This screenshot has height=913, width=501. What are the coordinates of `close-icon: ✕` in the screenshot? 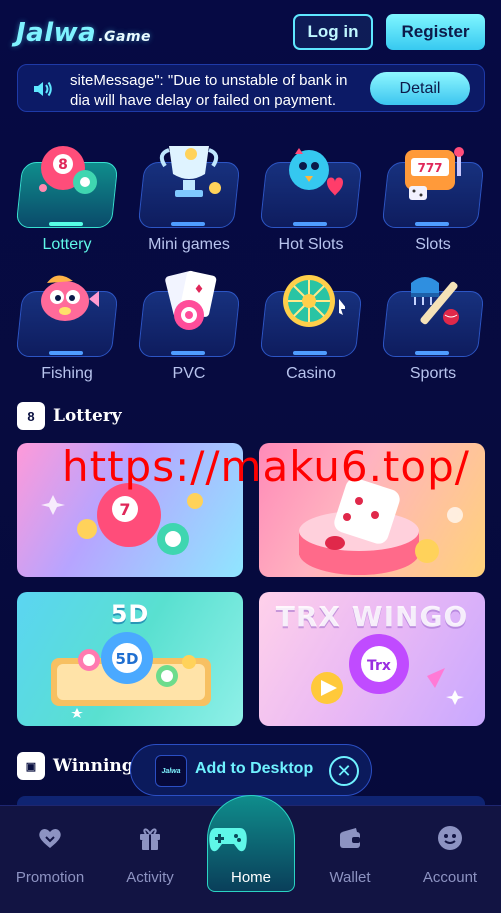 It's located at (344, 771).